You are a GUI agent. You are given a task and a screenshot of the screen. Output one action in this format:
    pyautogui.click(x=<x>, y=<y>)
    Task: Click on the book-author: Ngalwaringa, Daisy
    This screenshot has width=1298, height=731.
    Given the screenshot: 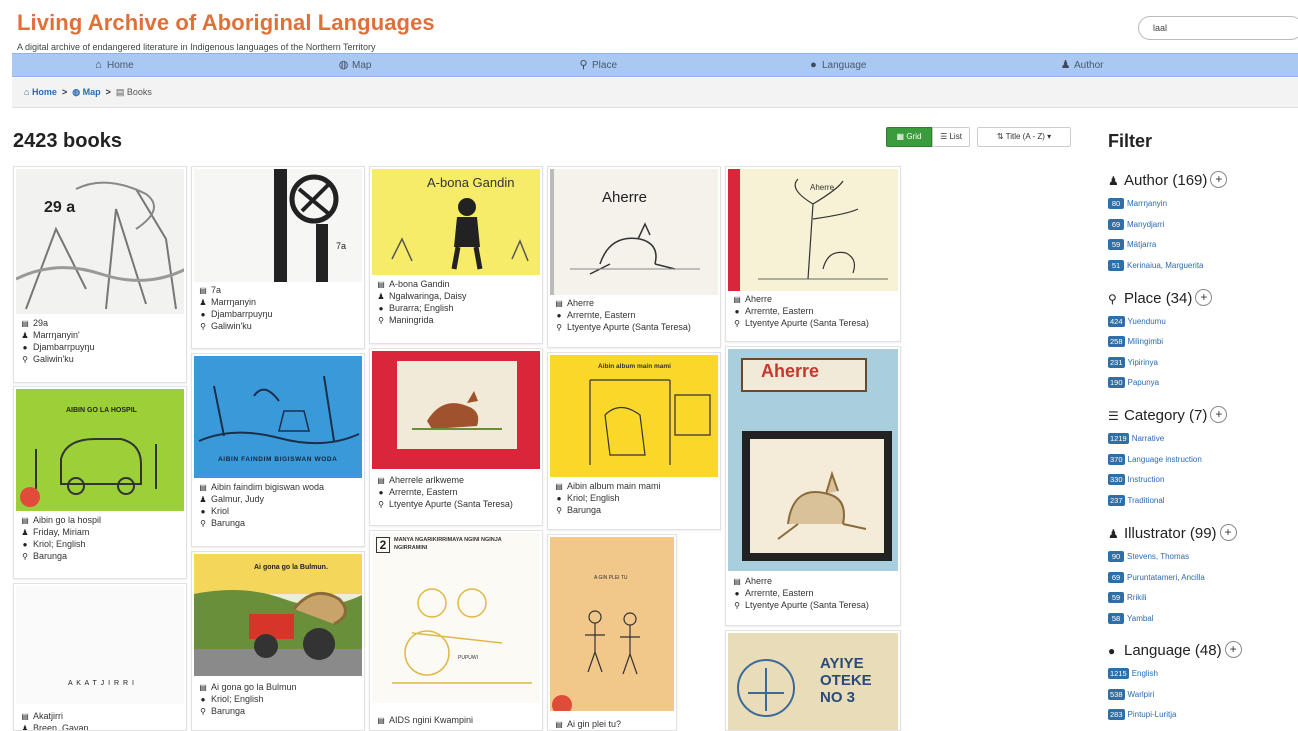 What is the action you would take?
    pyautogui.click(x=428, y=296)
    